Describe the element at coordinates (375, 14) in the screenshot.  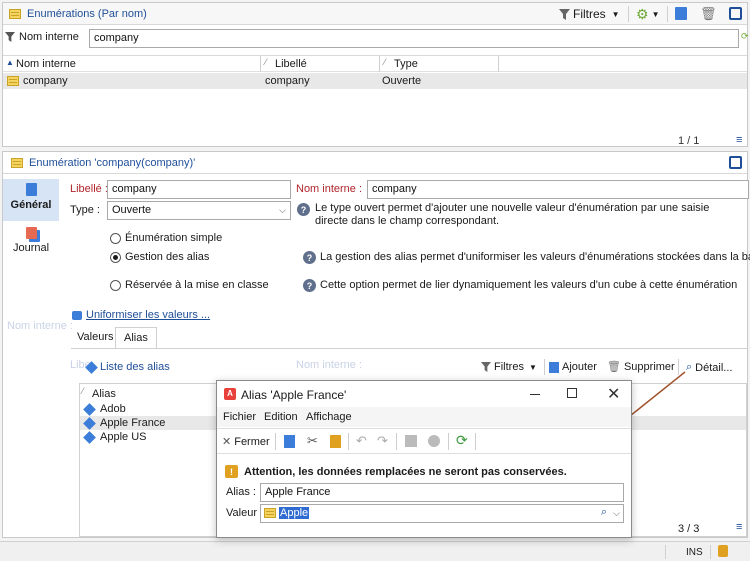
I see `list-header: Enumérations (Par nom) Filtres ▼ ⚙ ▼ 🗑` at that location.